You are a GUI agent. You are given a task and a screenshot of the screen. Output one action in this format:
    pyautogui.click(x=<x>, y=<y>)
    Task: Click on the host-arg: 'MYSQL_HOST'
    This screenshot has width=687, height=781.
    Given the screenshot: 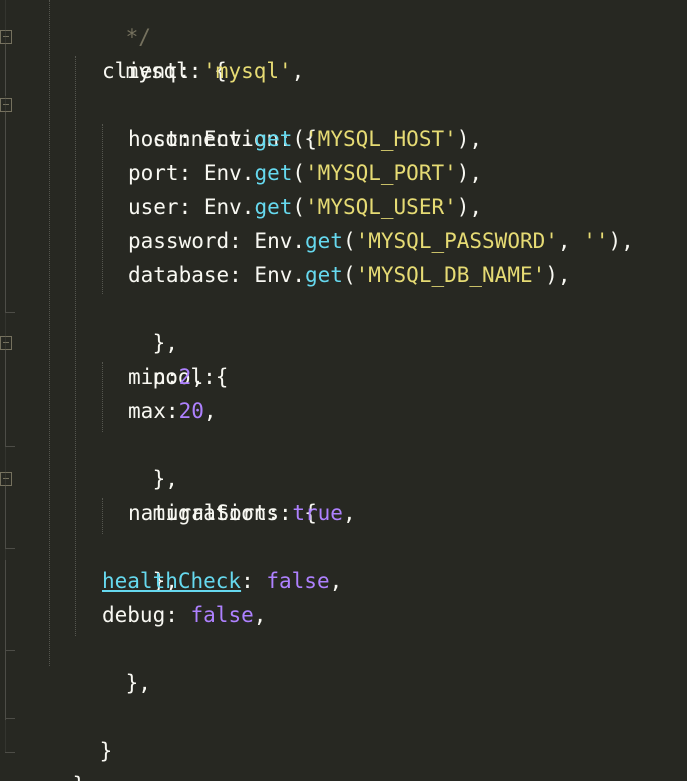 What is the action you would take?
    pyautogui.click(x=381, y=139)
    